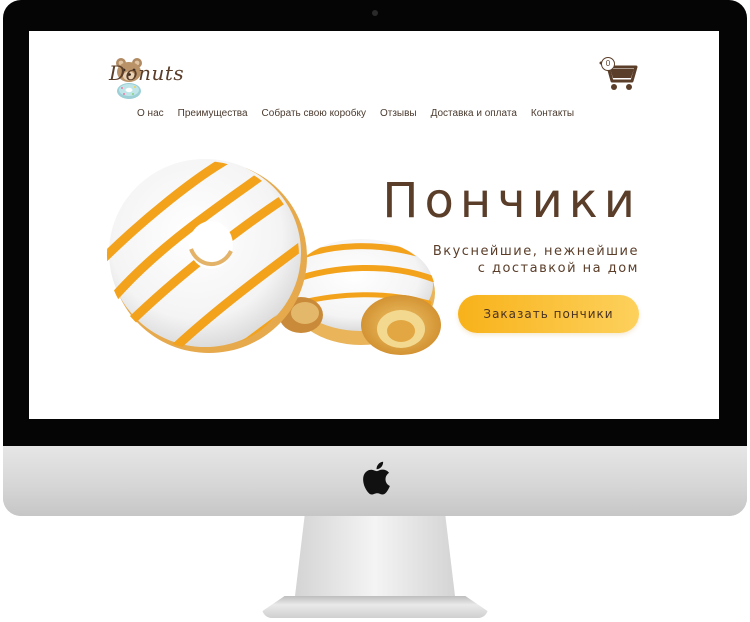 Image resolution: width=750 pixels, height=622 pixels. Describe the element at coordinates (511, 201) in the screenshot. I see `hero-title: Пончики` at that location.